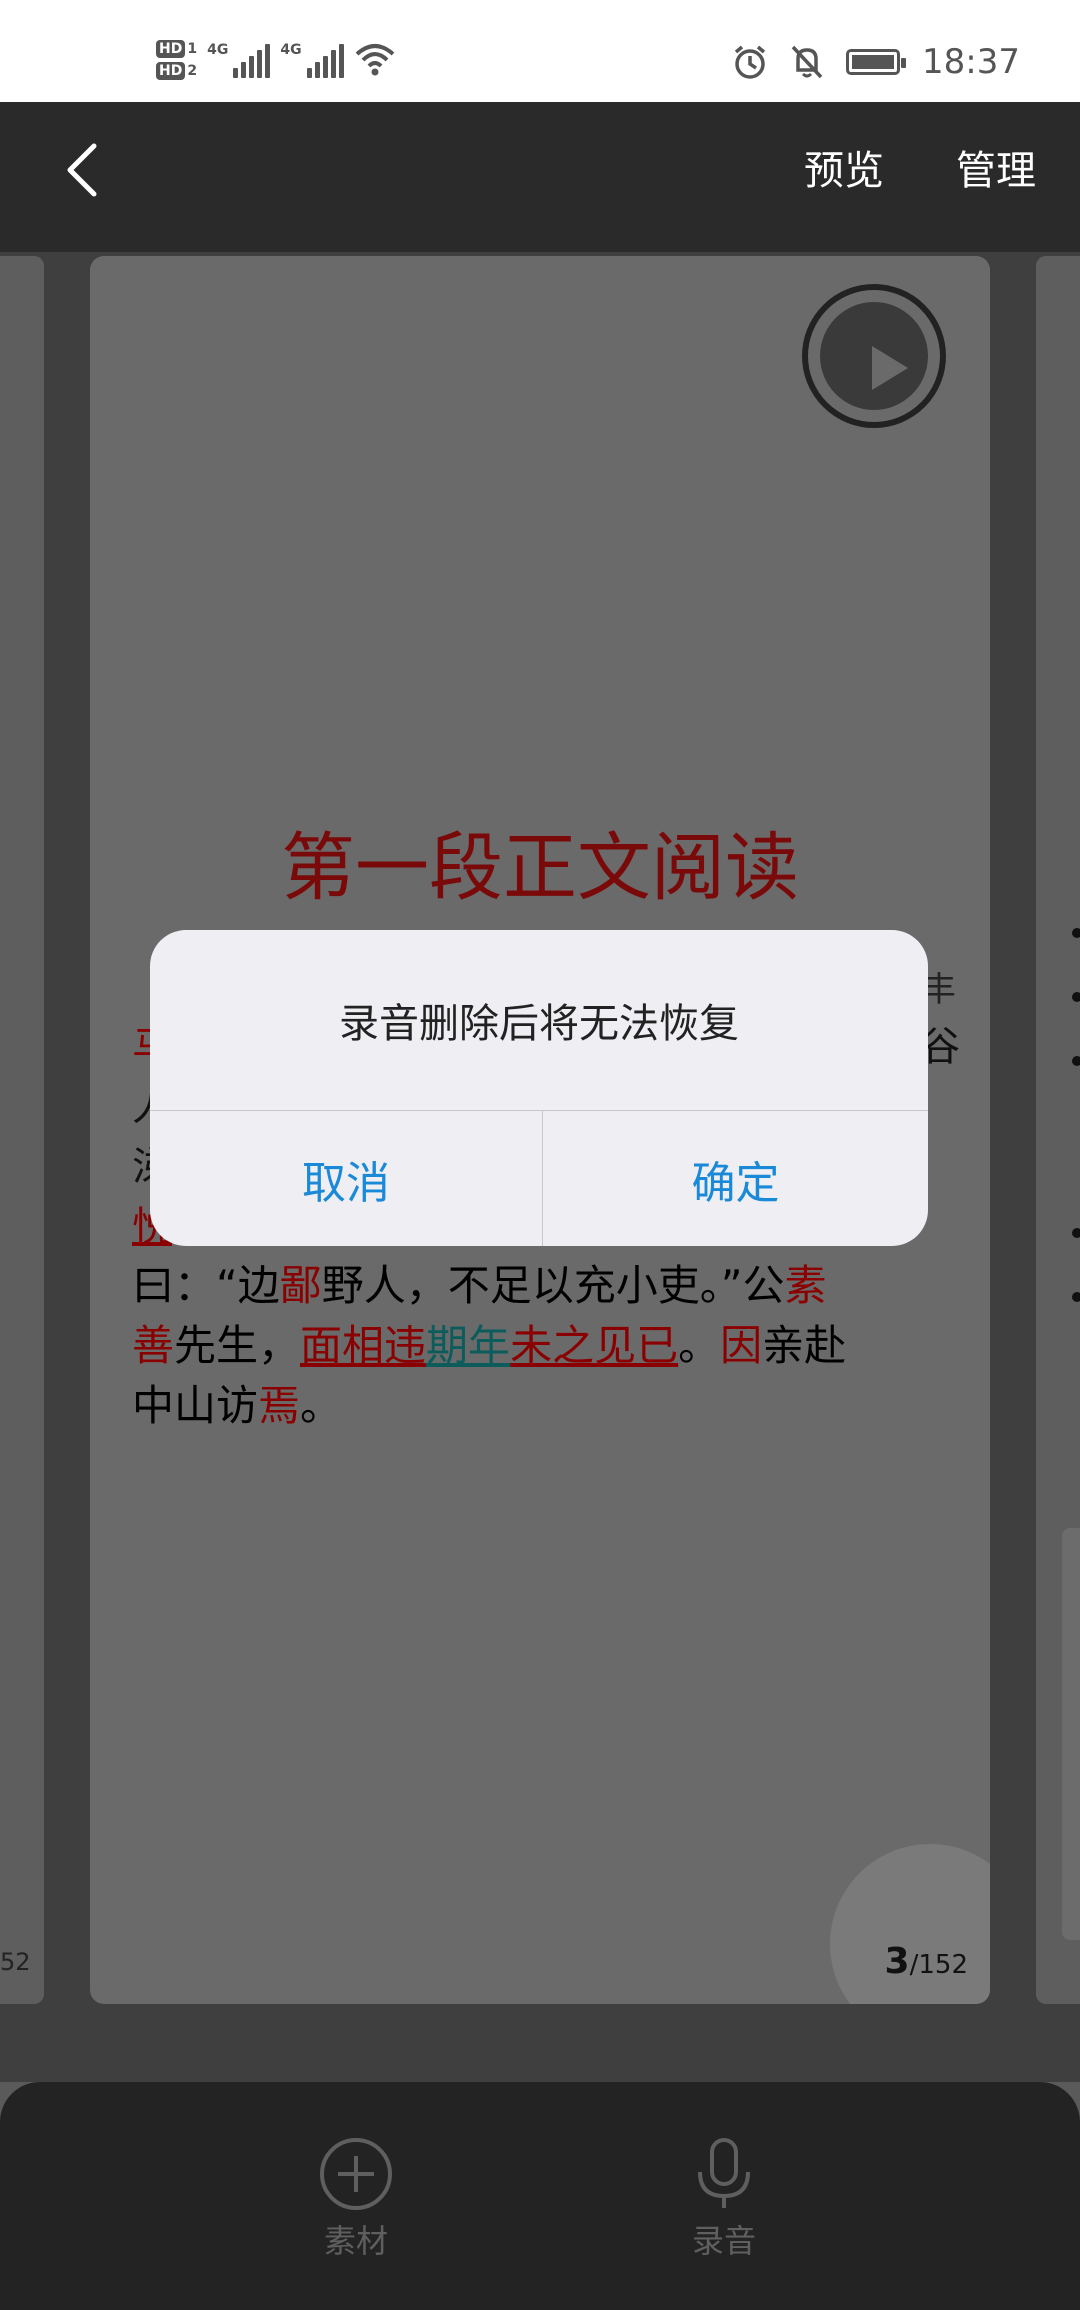  What do you see at coordinates (805, 1285) in the screenshot?
I see `text-span: 素` at bounding box center [805, 1285].